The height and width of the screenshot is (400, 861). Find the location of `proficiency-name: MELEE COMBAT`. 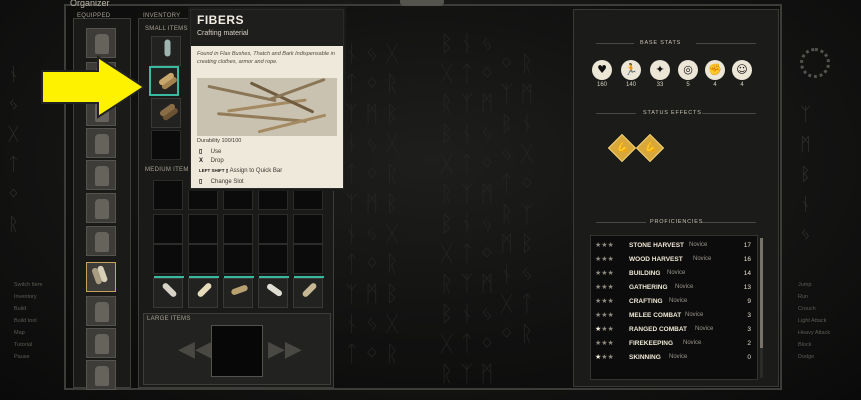

proficiency-name: MELEE COMBAT is located at coordinates (655, 315).